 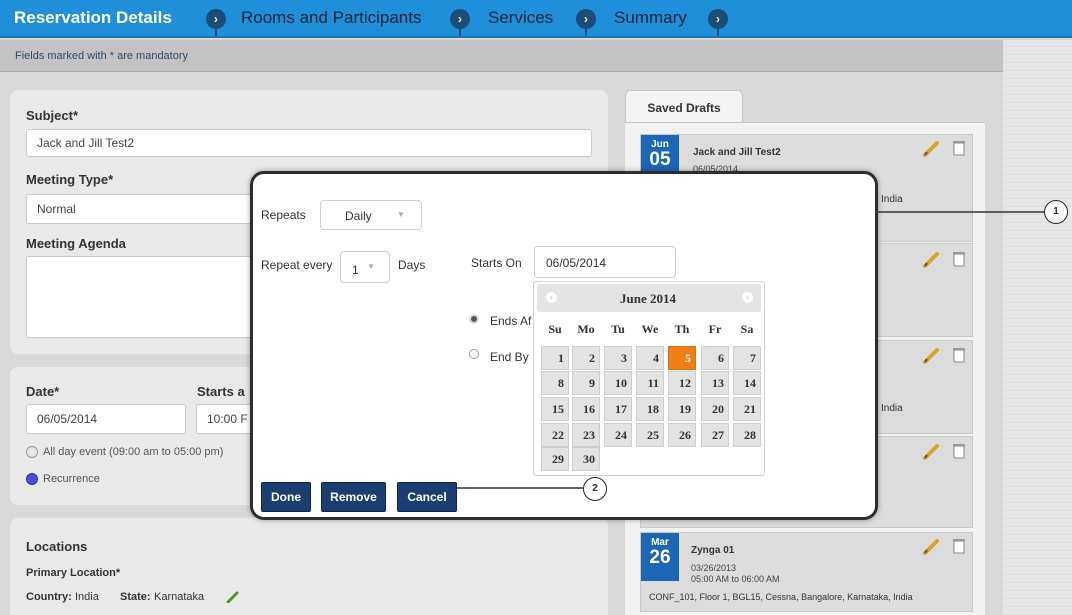 I want to click on primary-location-label: Primary Location*, so click(x=73, y=573).